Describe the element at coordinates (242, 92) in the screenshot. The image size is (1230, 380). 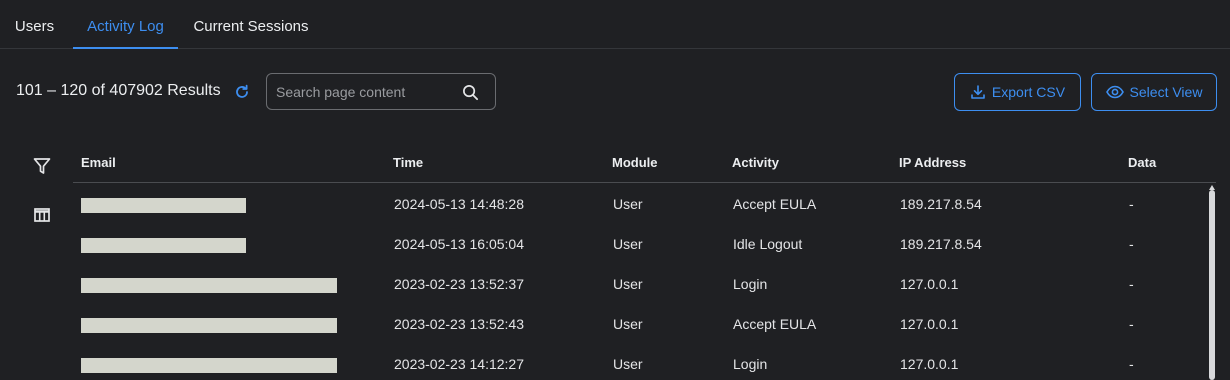
I see `refresh-icon` at that location.